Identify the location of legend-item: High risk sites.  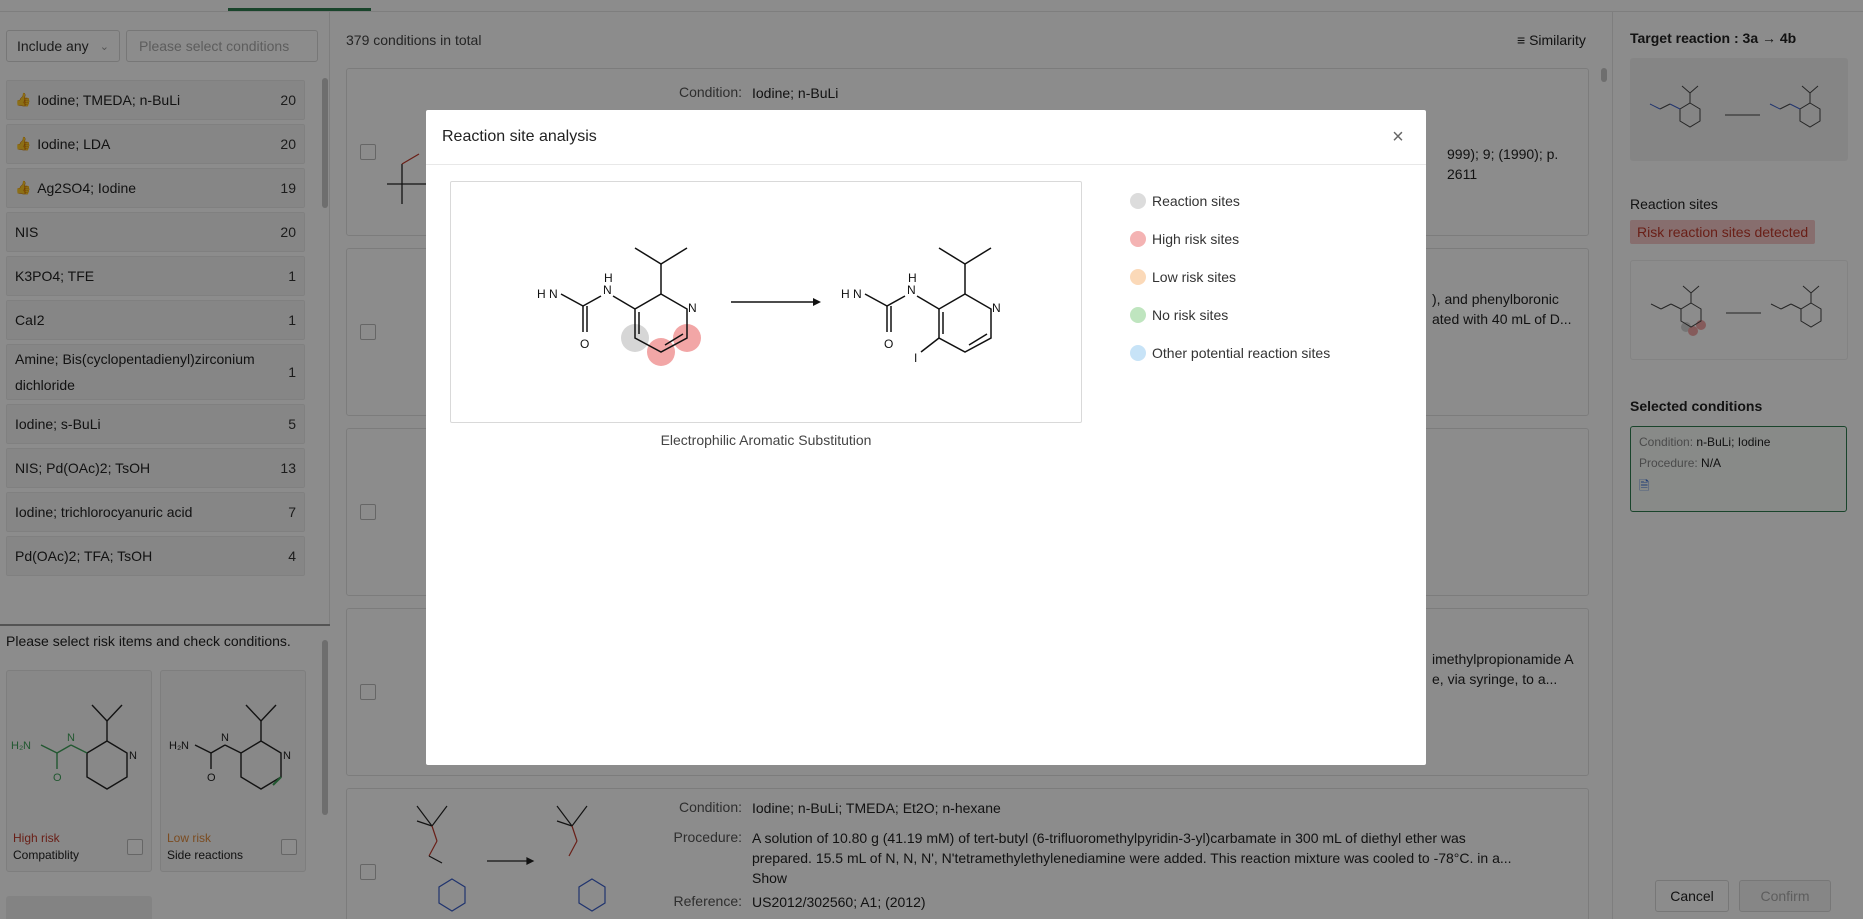
(1230, 239).